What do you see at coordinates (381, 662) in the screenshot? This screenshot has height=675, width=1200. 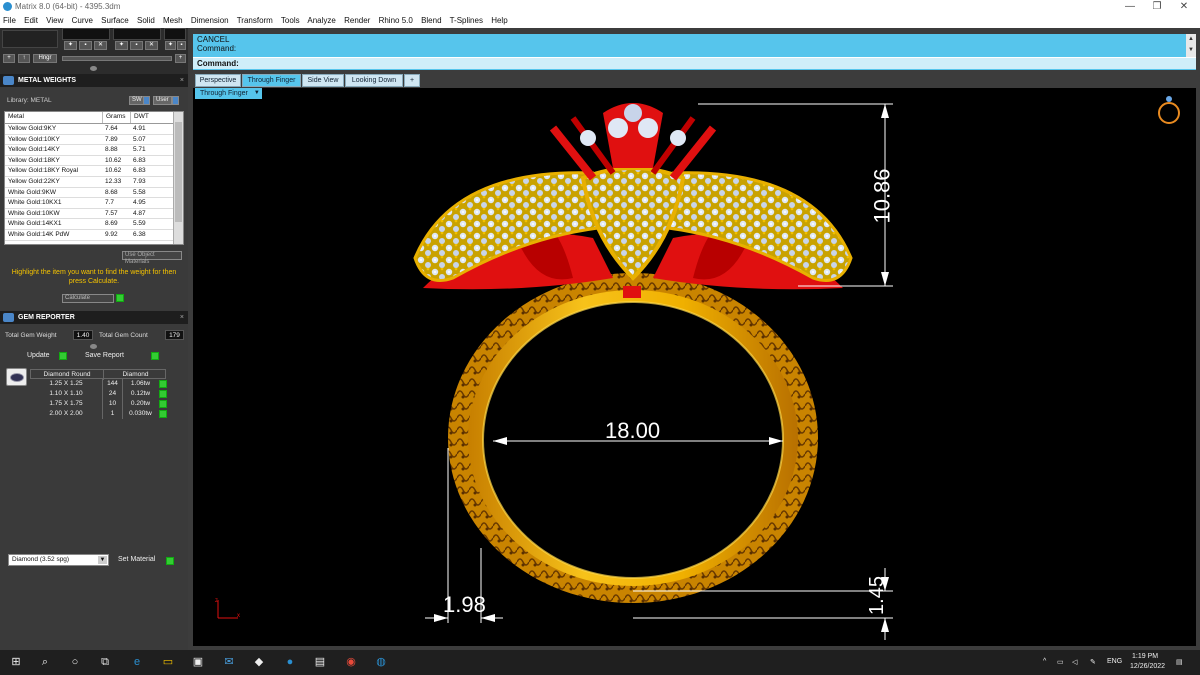 I see `matrix-app-icon: ◍` at bounding box center [381, 662].